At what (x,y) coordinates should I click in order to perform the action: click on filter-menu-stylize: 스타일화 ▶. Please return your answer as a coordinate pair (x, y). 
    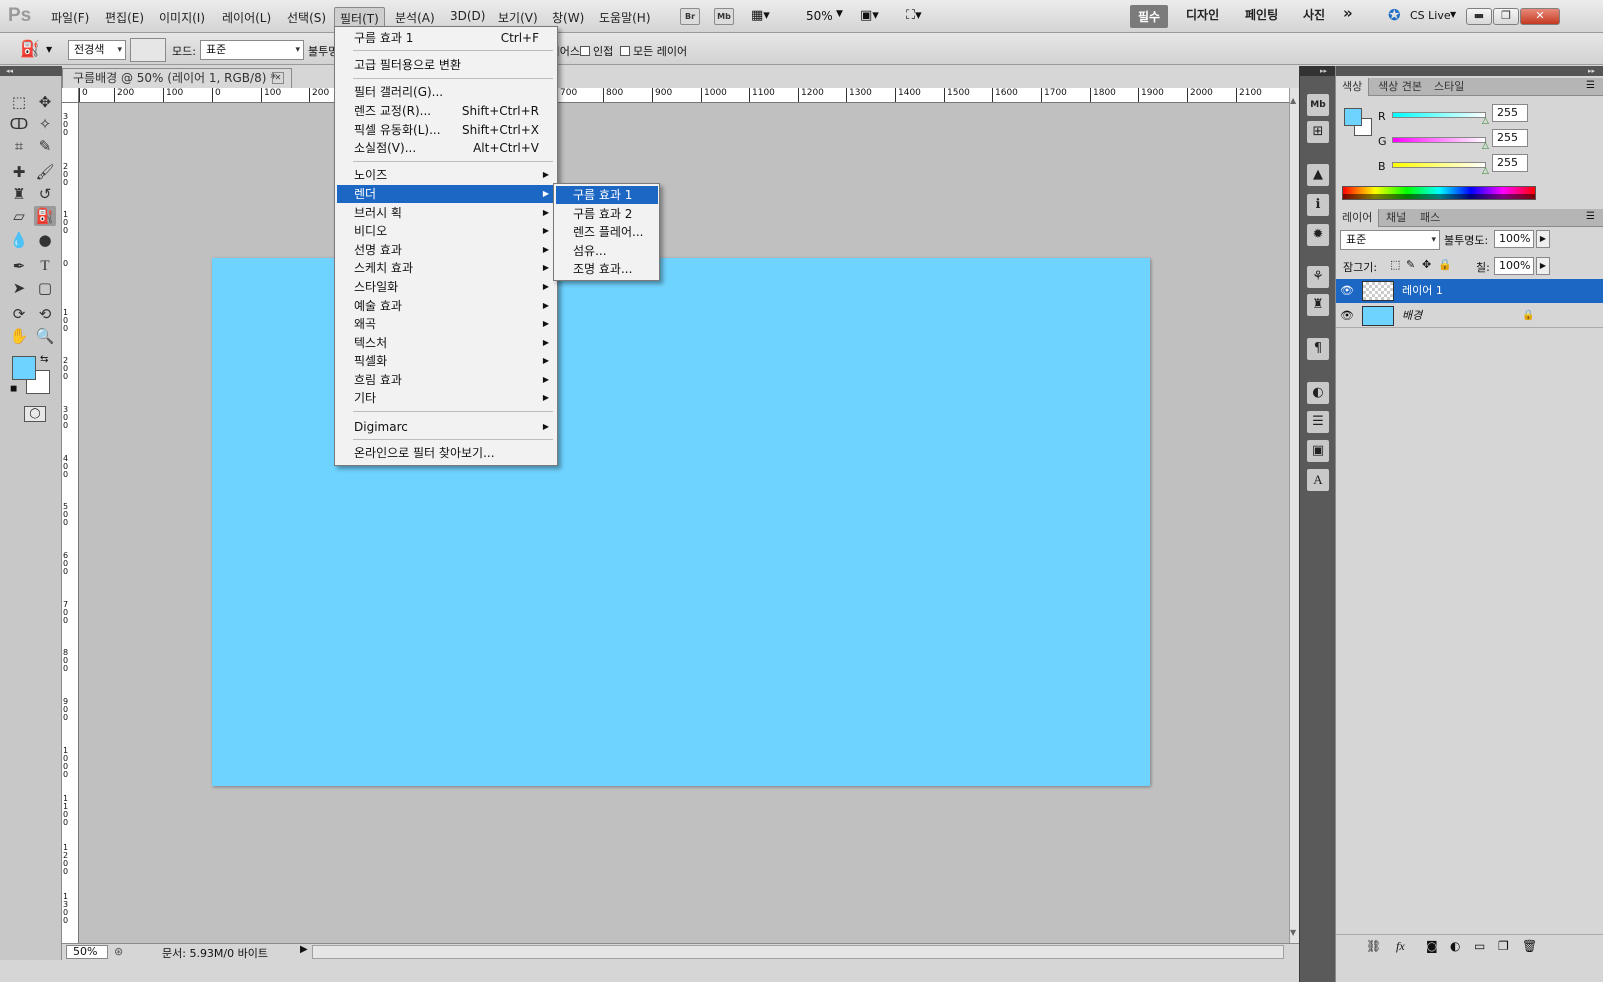
    Looking at the image, I should click on (446, 287).